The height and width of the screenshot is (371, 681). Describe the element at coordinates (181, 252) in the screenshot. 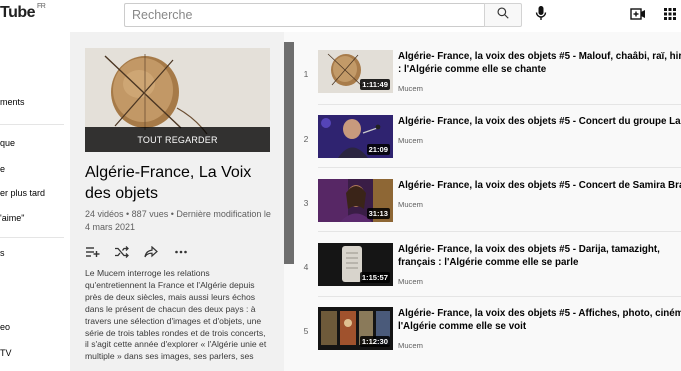

I see `more-horizontal-icon` at that location.